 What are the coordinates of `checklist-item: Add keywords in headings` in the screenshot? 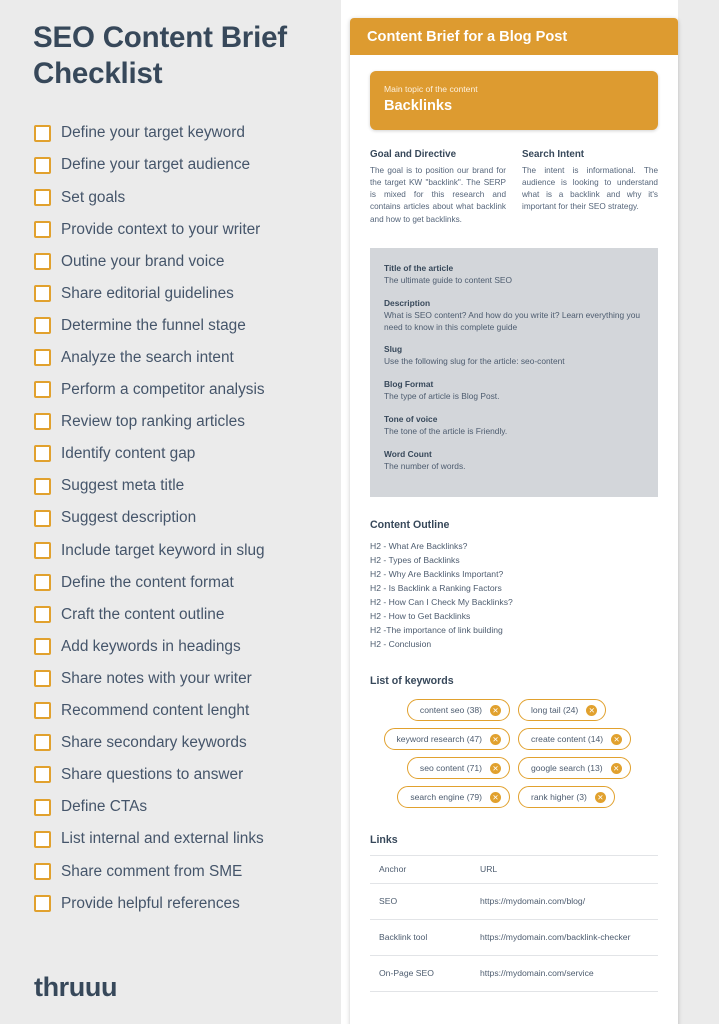 It's located at (184, 647).